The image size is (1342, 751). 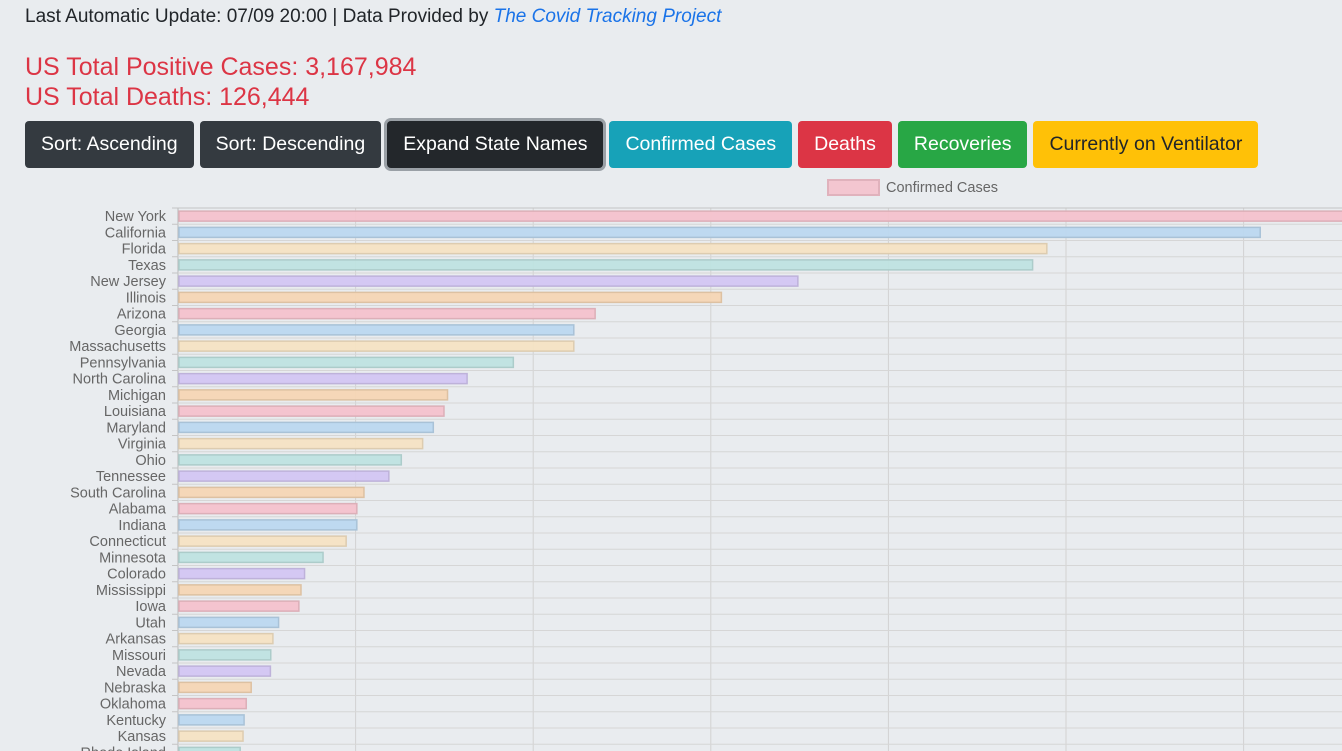 What do you see at coordinates (151, 607) in the screenshot?
I see `category-label: Iowa` at bounding box center [151, 607].